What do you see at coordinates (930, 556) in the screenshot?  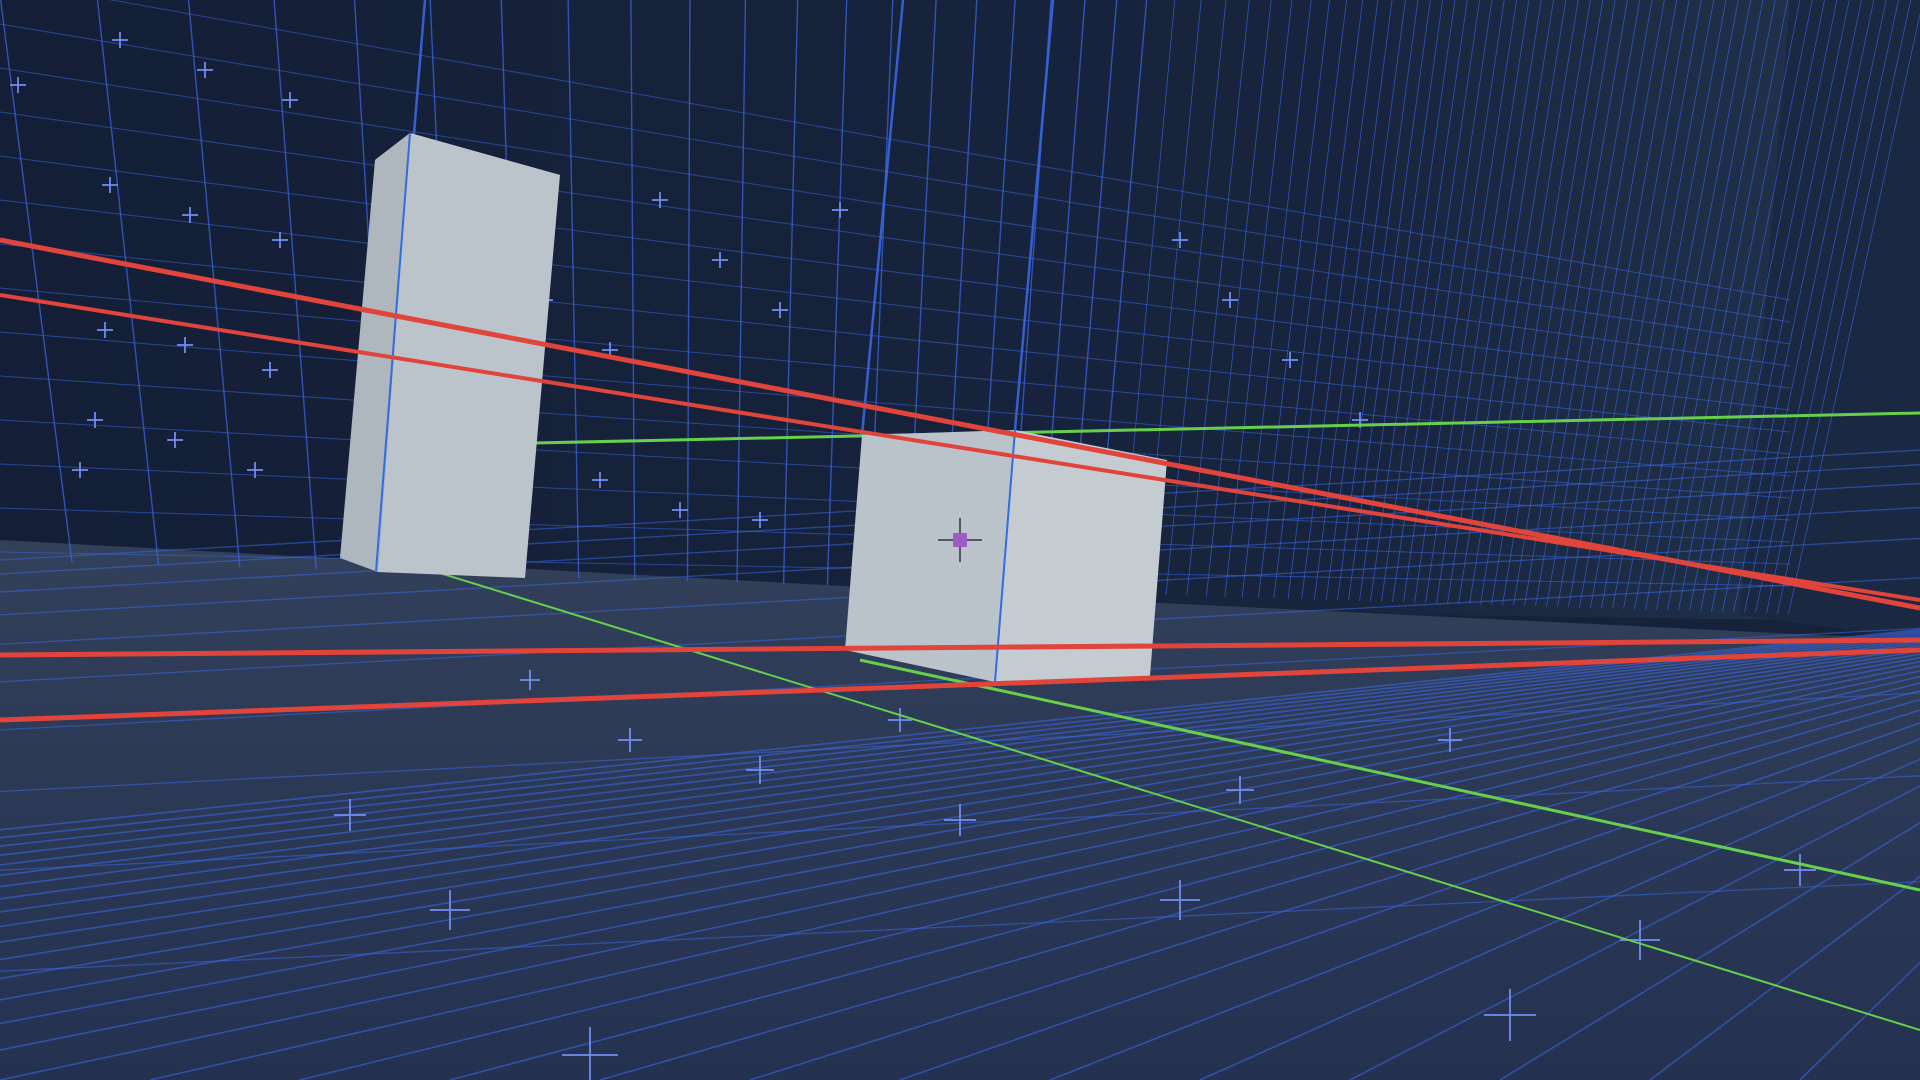 I see `block-cube-left-face` at bounding box center [930, 556].